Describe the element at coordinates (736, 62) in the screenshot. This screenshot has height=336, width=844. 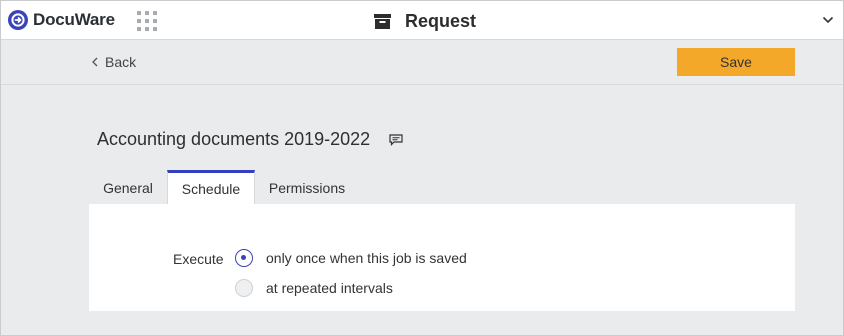
I see `save-button: Save` at that location.